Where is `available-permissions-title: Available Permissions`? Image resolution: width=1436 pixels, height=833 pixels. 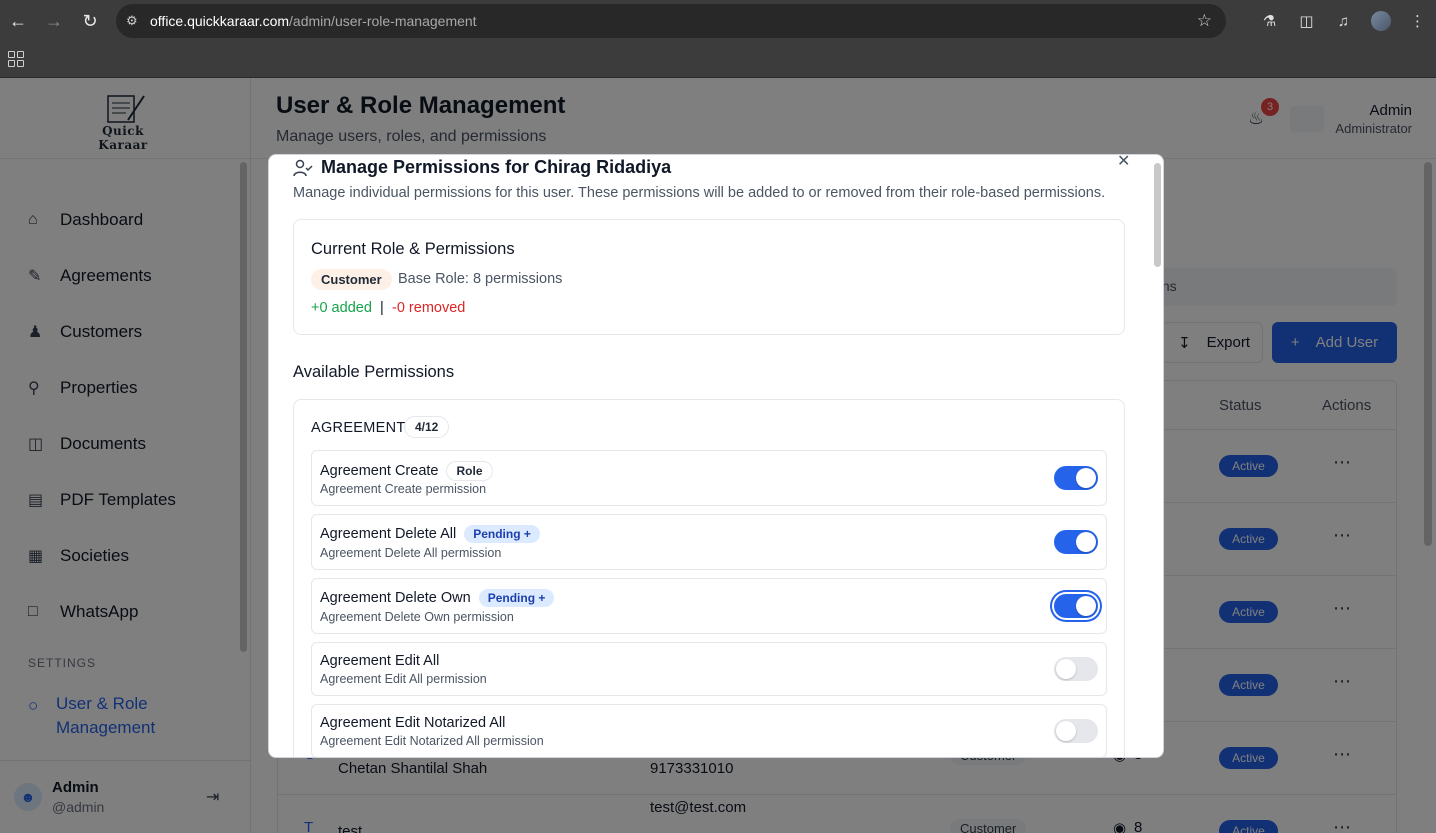 available-permissions-title: Available Permissions is located at coordinates (374, 372).